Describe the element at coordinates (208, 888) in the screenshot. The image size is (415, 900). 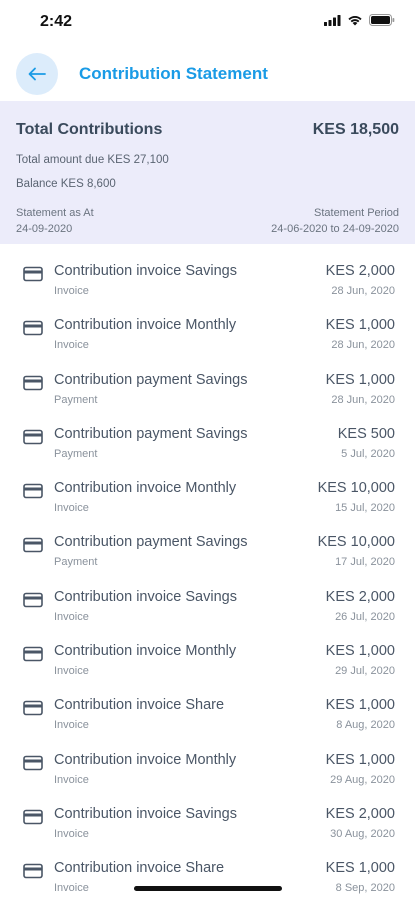
I see `home-indicator` at that location.